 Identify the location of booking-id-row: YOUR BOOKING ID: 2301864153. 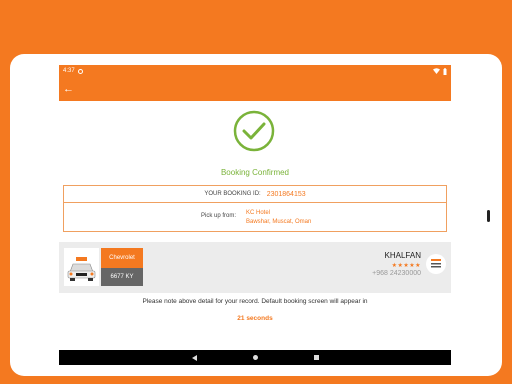
(255, 194).